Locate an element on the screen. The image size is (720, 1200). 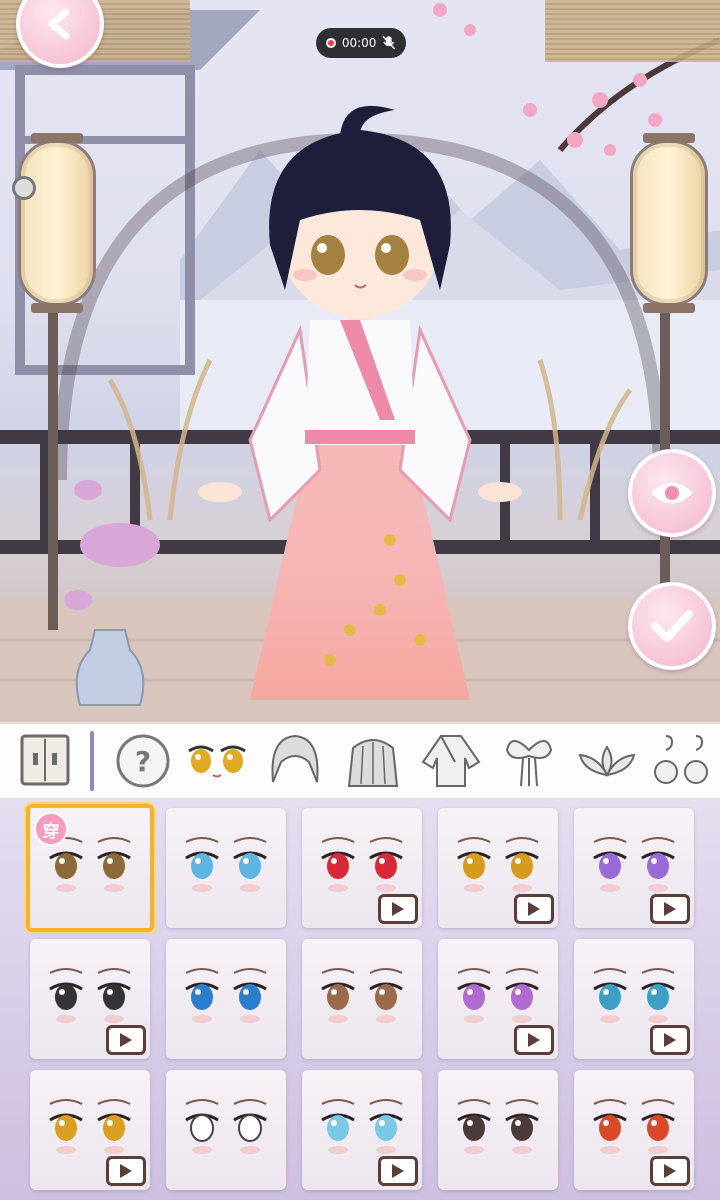
recording-time: 00:00 is located at coordinates (359, 43).